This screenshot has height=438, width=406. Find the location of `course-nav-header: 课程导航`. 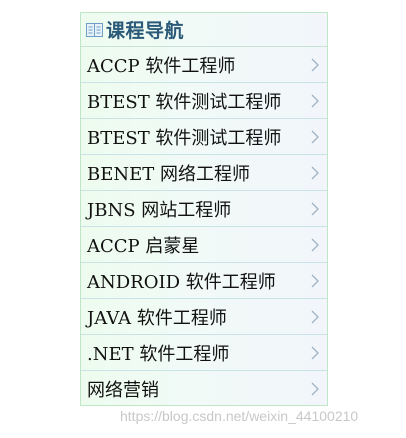

course-nav-header: 课程导航 is located at coordinates (204, 30).